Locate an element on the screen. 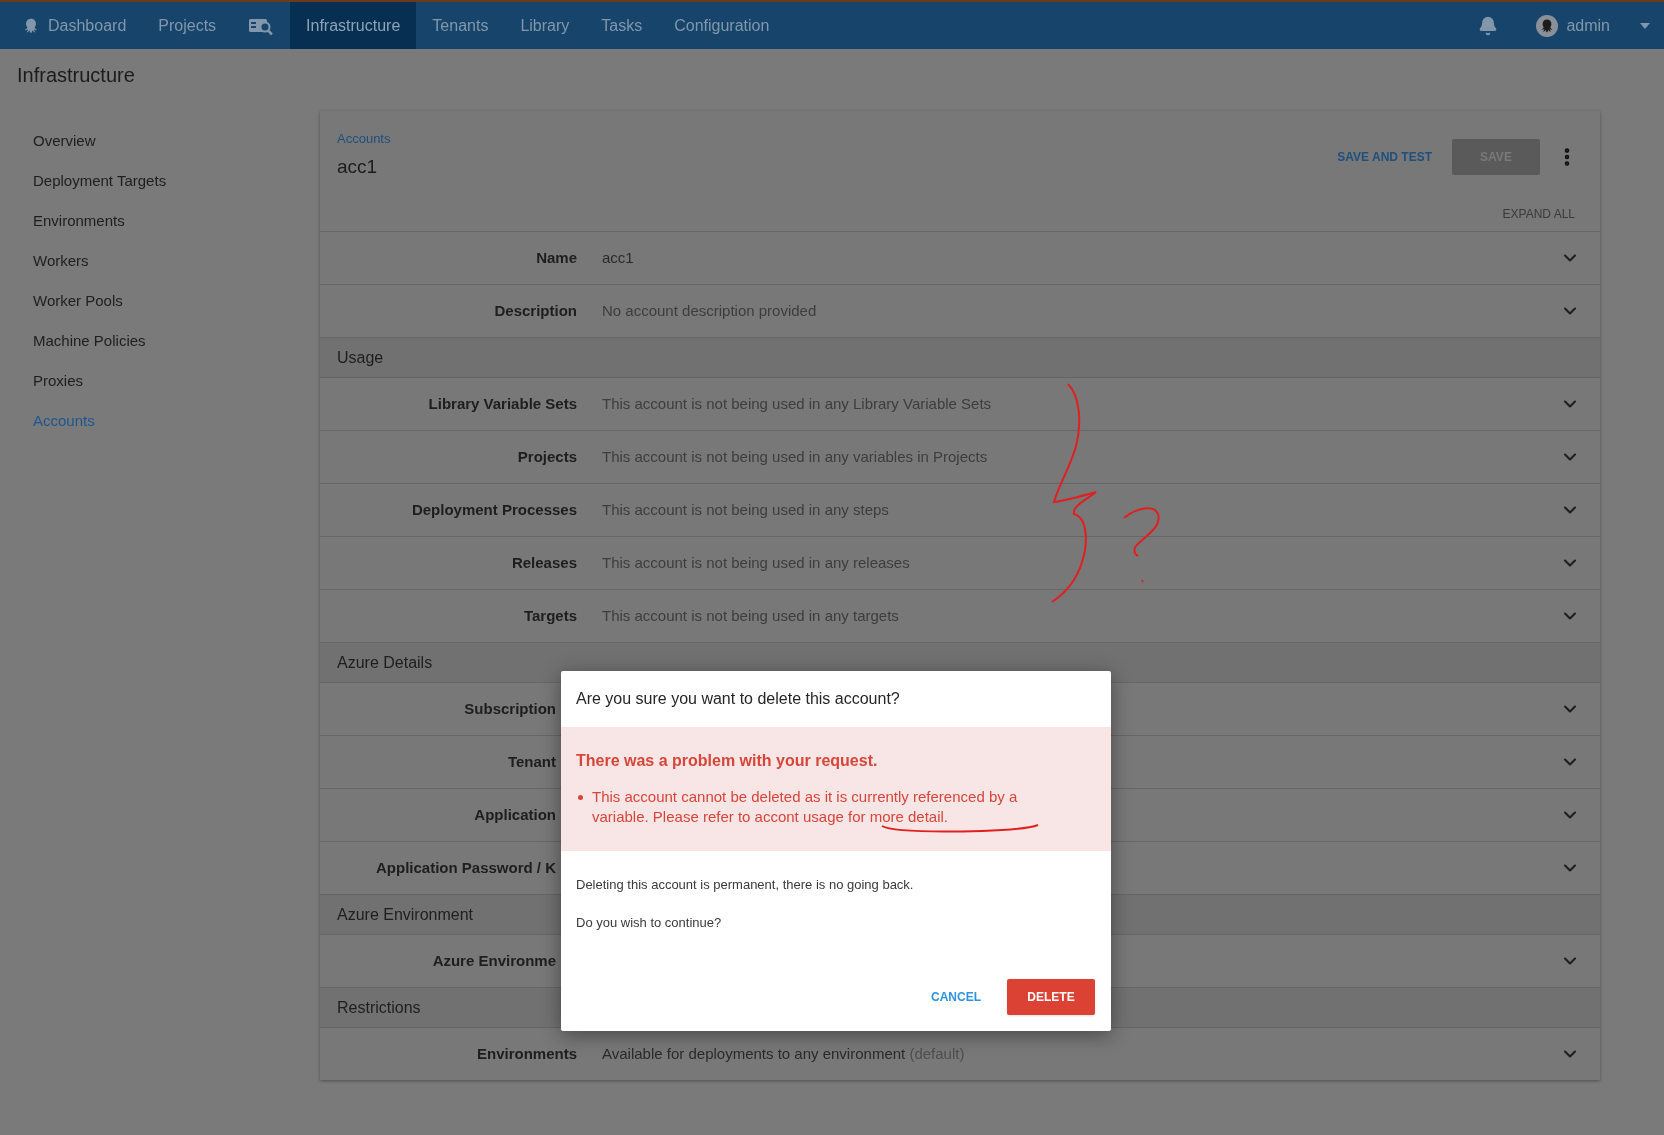  field-label: Deployment Processes is located at coordinates (494, 509).